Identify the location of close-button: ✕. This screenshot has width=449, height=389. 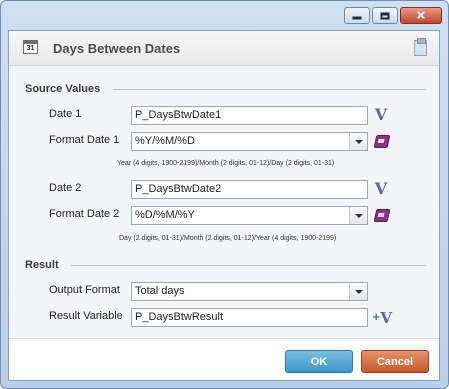
(421, 15).